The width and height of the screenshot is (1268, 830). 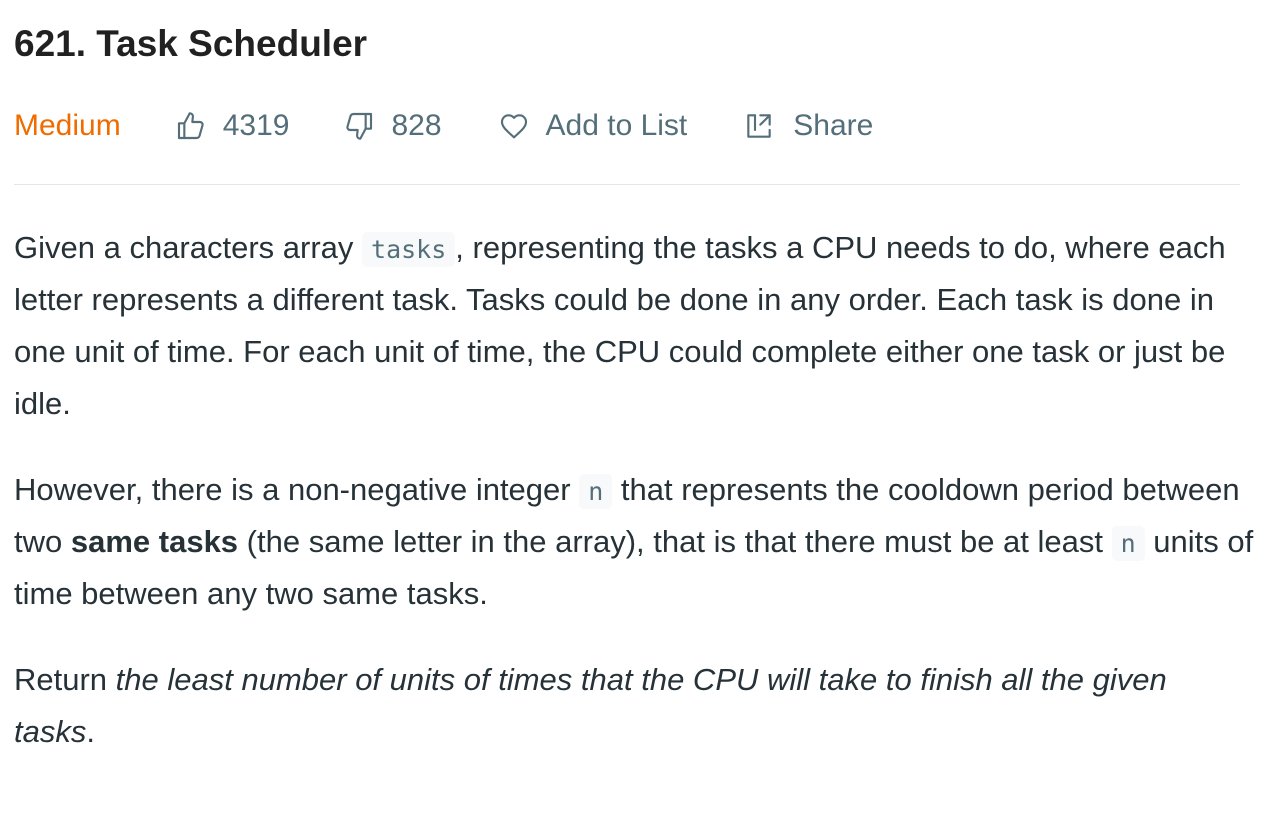 What do you see at coordinates (409, 249) in the screenshot?
I see `inline-code-tasks: tasks` at bounding box center [409, 249].